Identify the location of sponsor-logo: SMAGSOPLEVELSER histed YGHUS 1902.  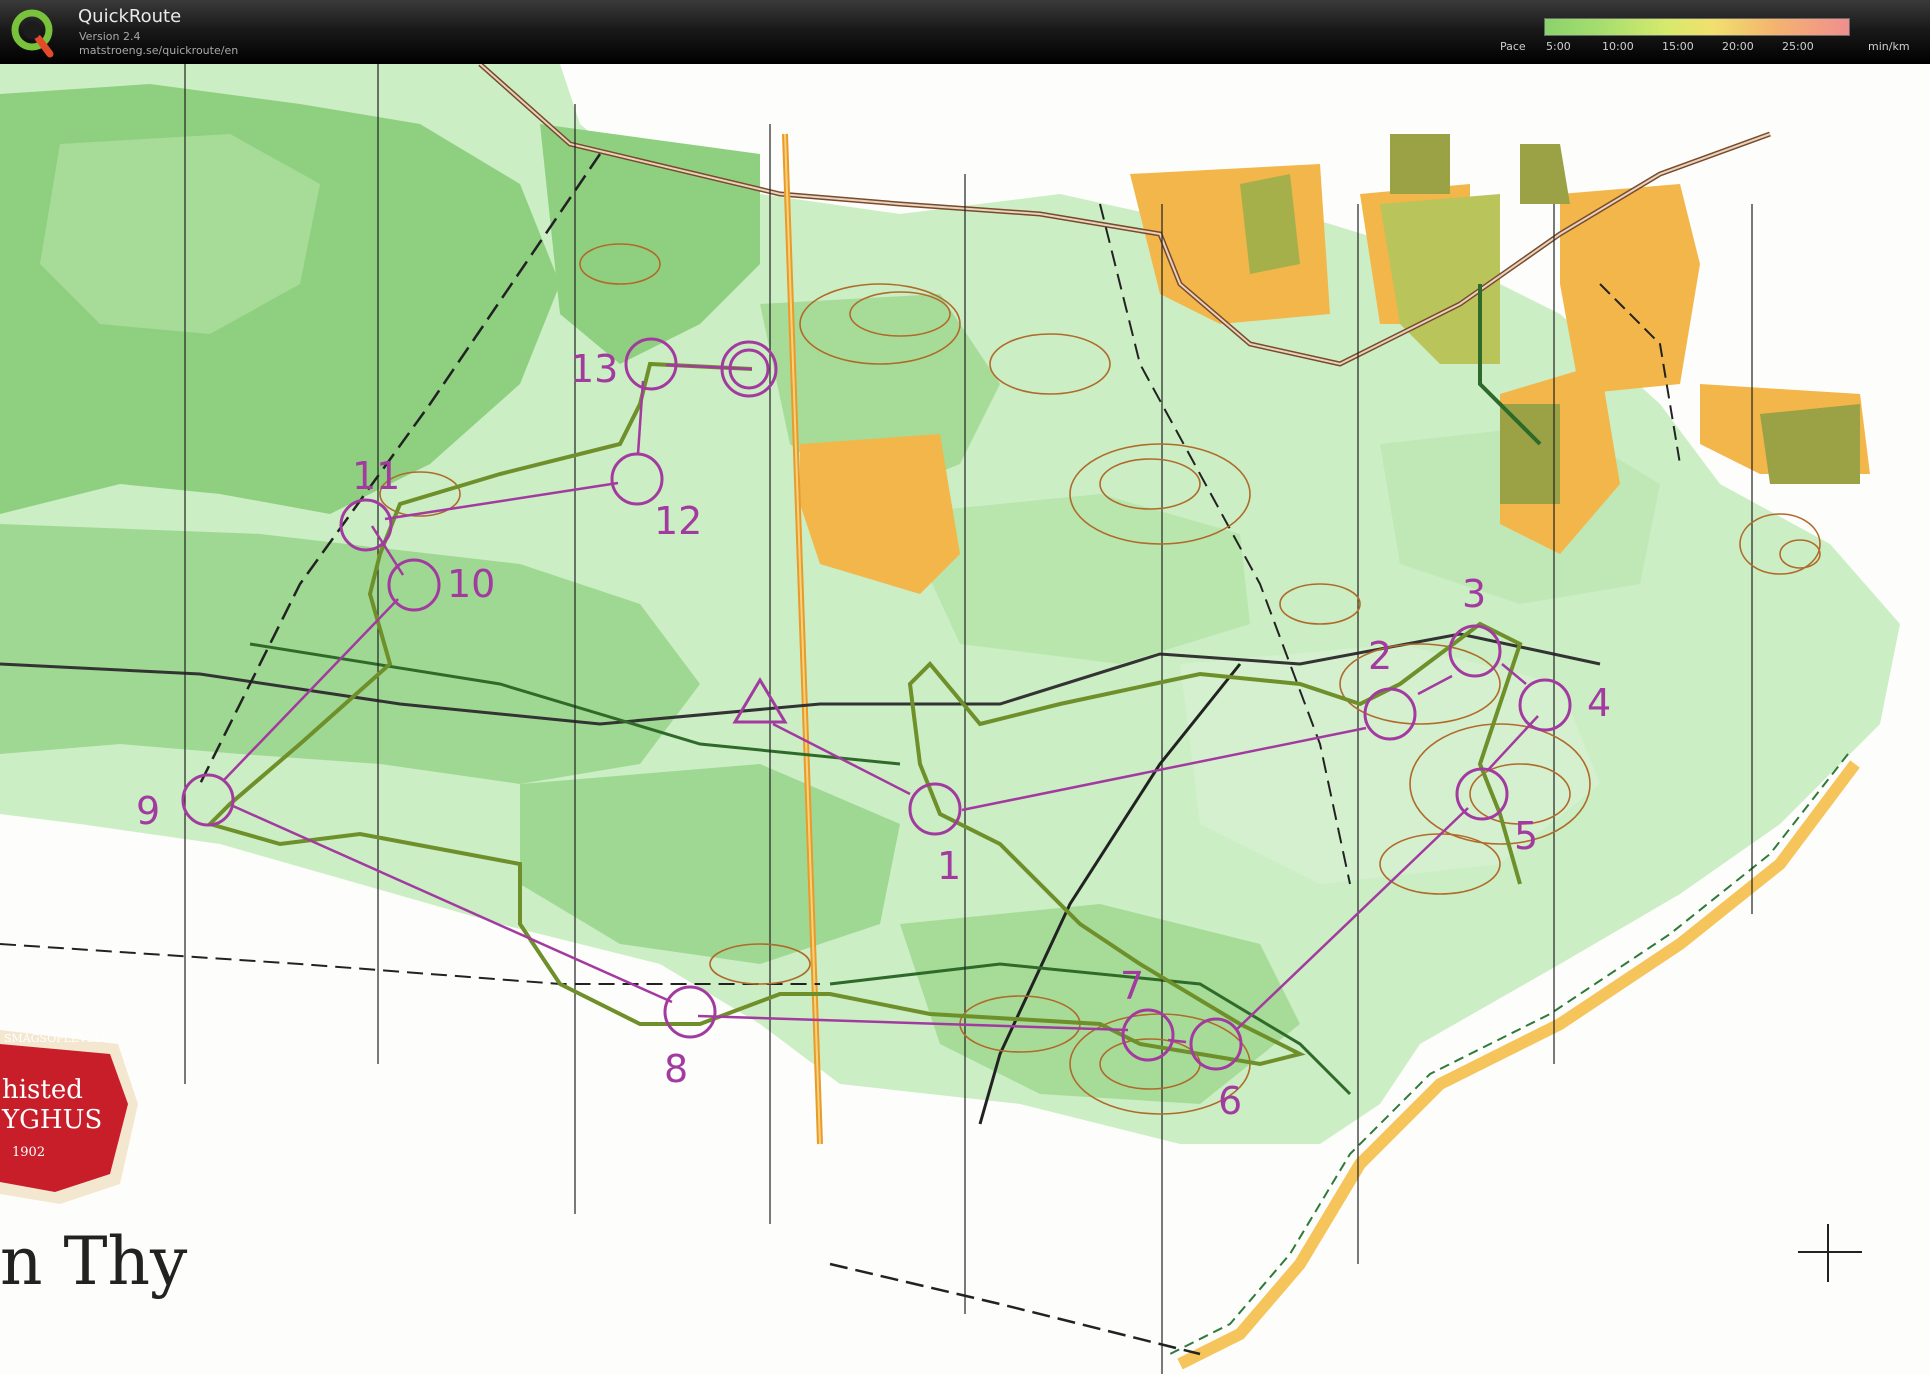
(69, 1117).